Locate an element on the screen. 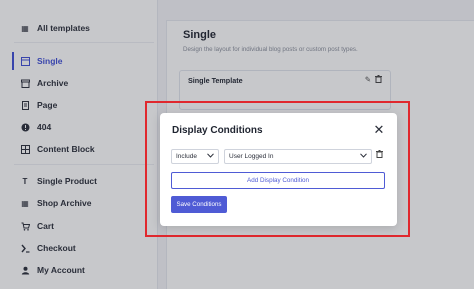  include-select: Include is located at coordinates (195, 156).